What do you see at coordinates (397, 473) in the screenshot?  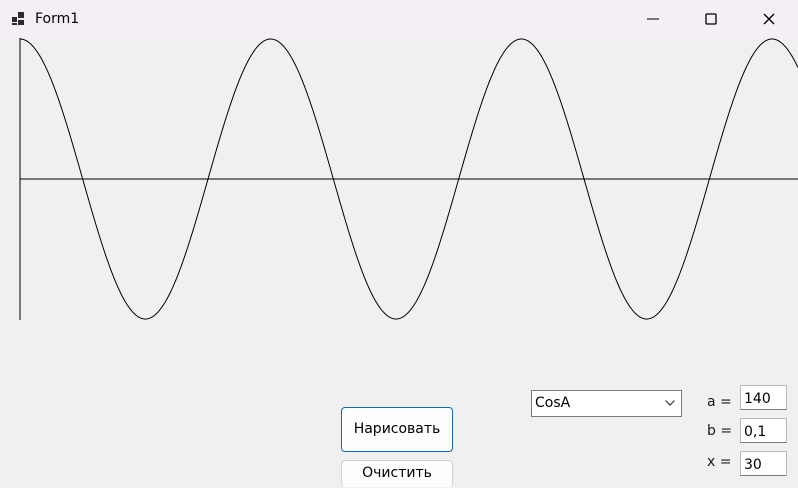 I see `clear-button: Очистить` at bounding box center [397, 473].